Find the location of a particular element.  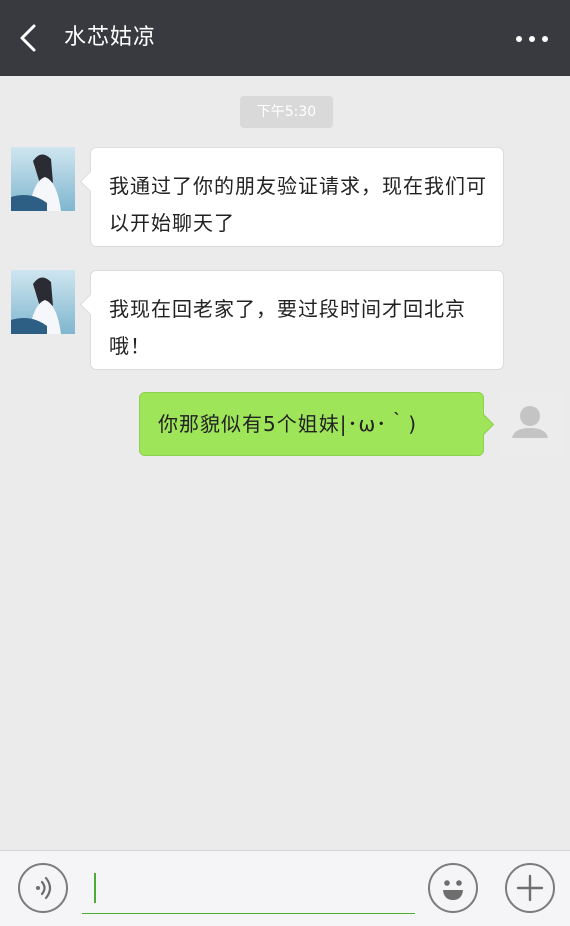

my-avatar is located at coordinates (530, 424).